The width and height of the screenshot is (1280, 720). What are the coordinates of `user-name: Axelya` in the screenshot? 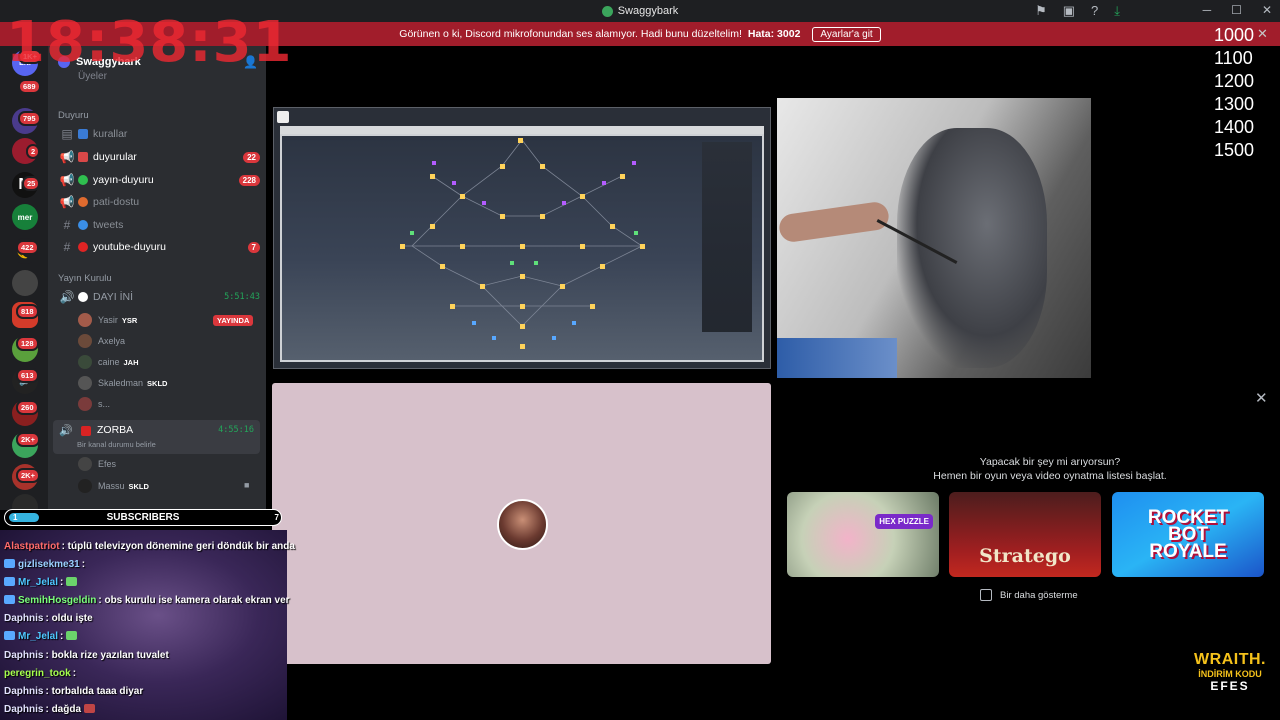 It's located at (112, 341).